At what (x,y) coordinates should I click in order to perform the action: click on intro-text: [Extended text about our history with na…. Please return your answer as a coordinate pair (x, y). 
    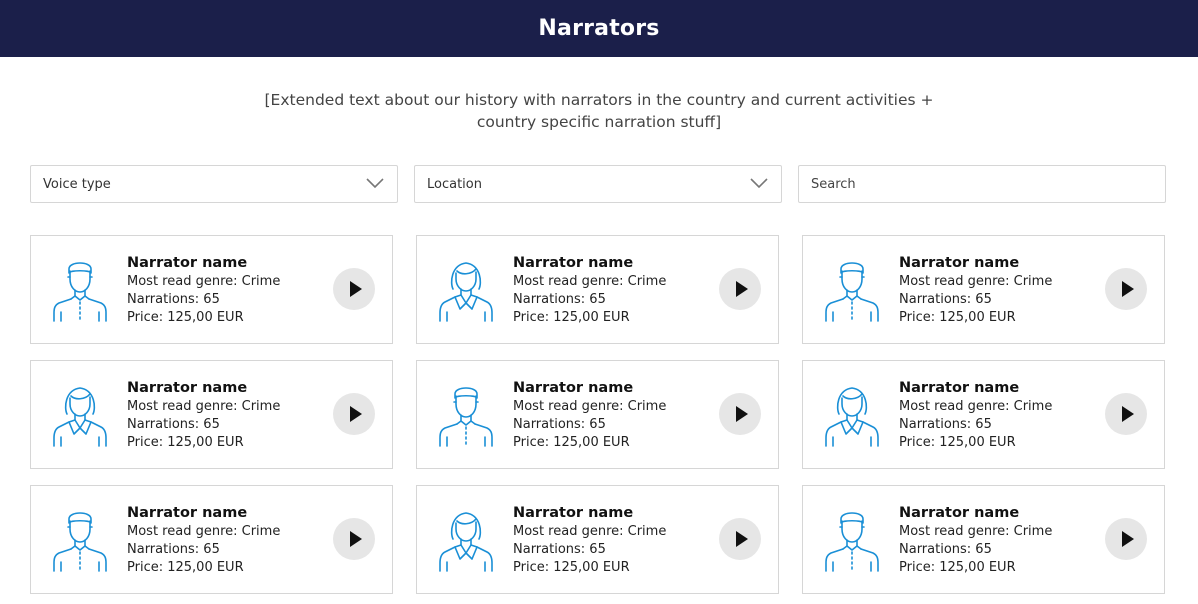
    Looking at the image, I should click on (599, 111).